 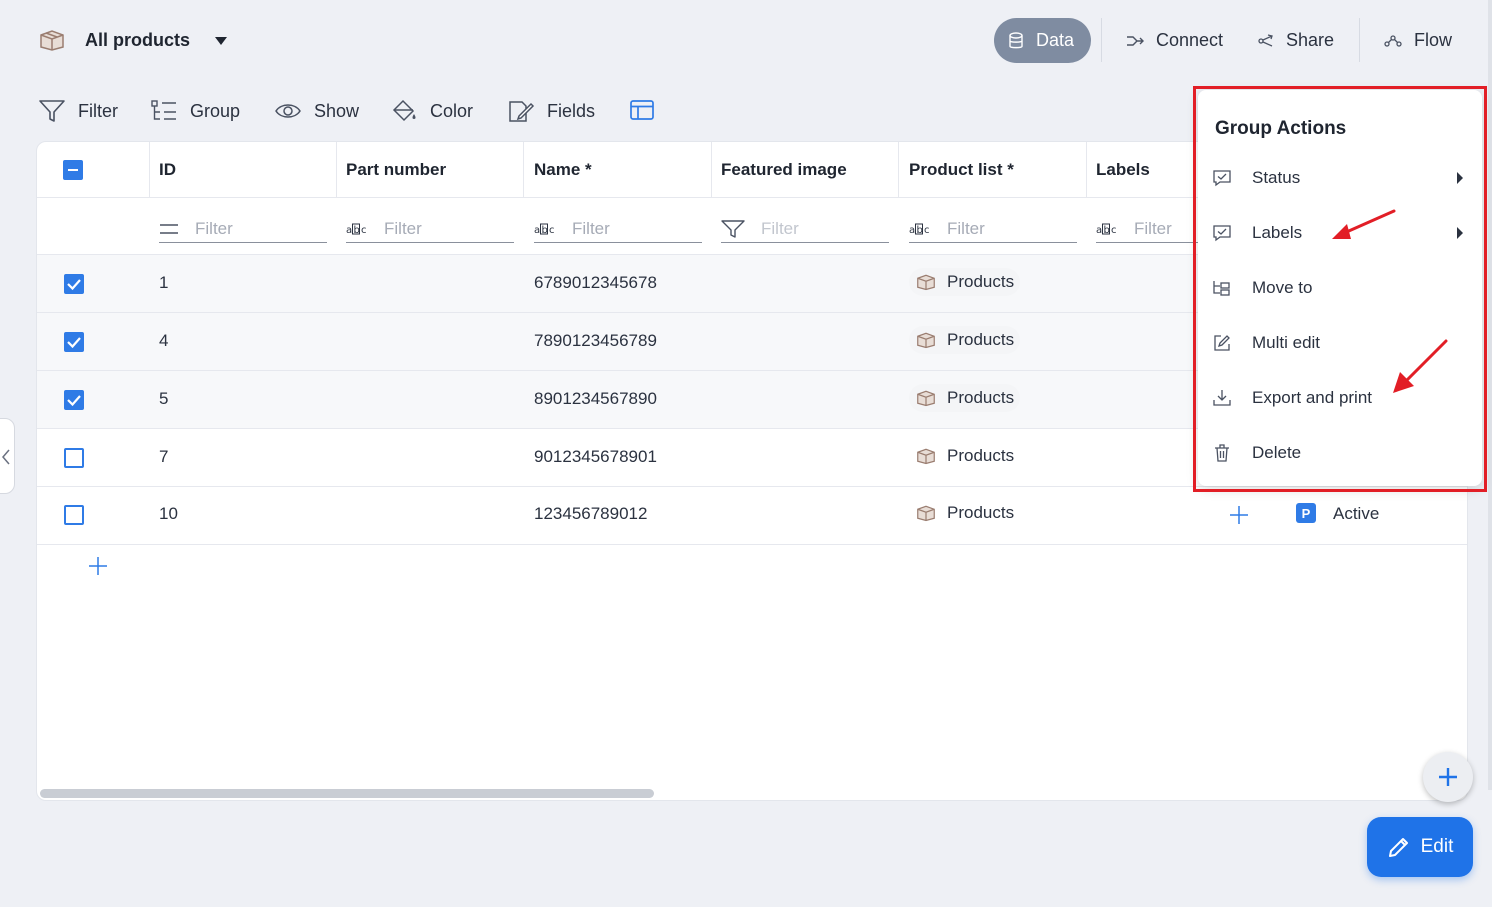 What do you see at coordinates (169, 229) in the screenshot?
I see `equals-icon` at bounding box center [169, 229].